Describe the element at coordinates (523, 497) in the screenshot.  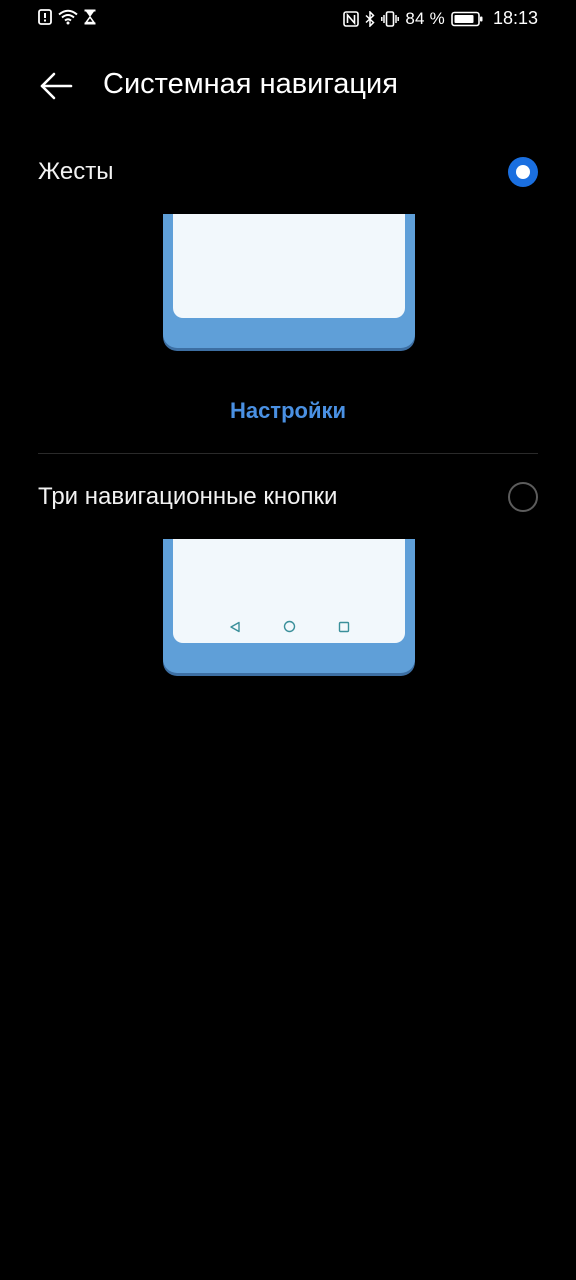
I see `three-buttons-radio-button` at that location.